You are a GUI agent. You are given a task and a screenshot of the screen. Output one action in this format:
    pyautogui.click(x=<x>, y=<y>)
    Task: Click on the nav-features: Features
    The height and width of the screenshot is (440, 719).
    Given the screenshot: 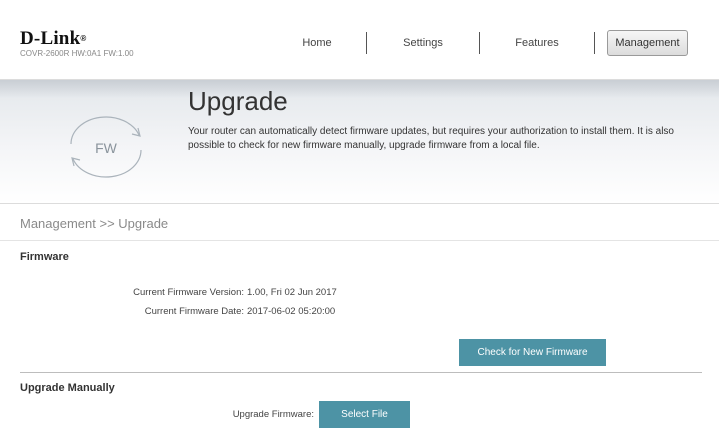 What is the action you would take?
    pyautogui.click(x=537, y=43)
    